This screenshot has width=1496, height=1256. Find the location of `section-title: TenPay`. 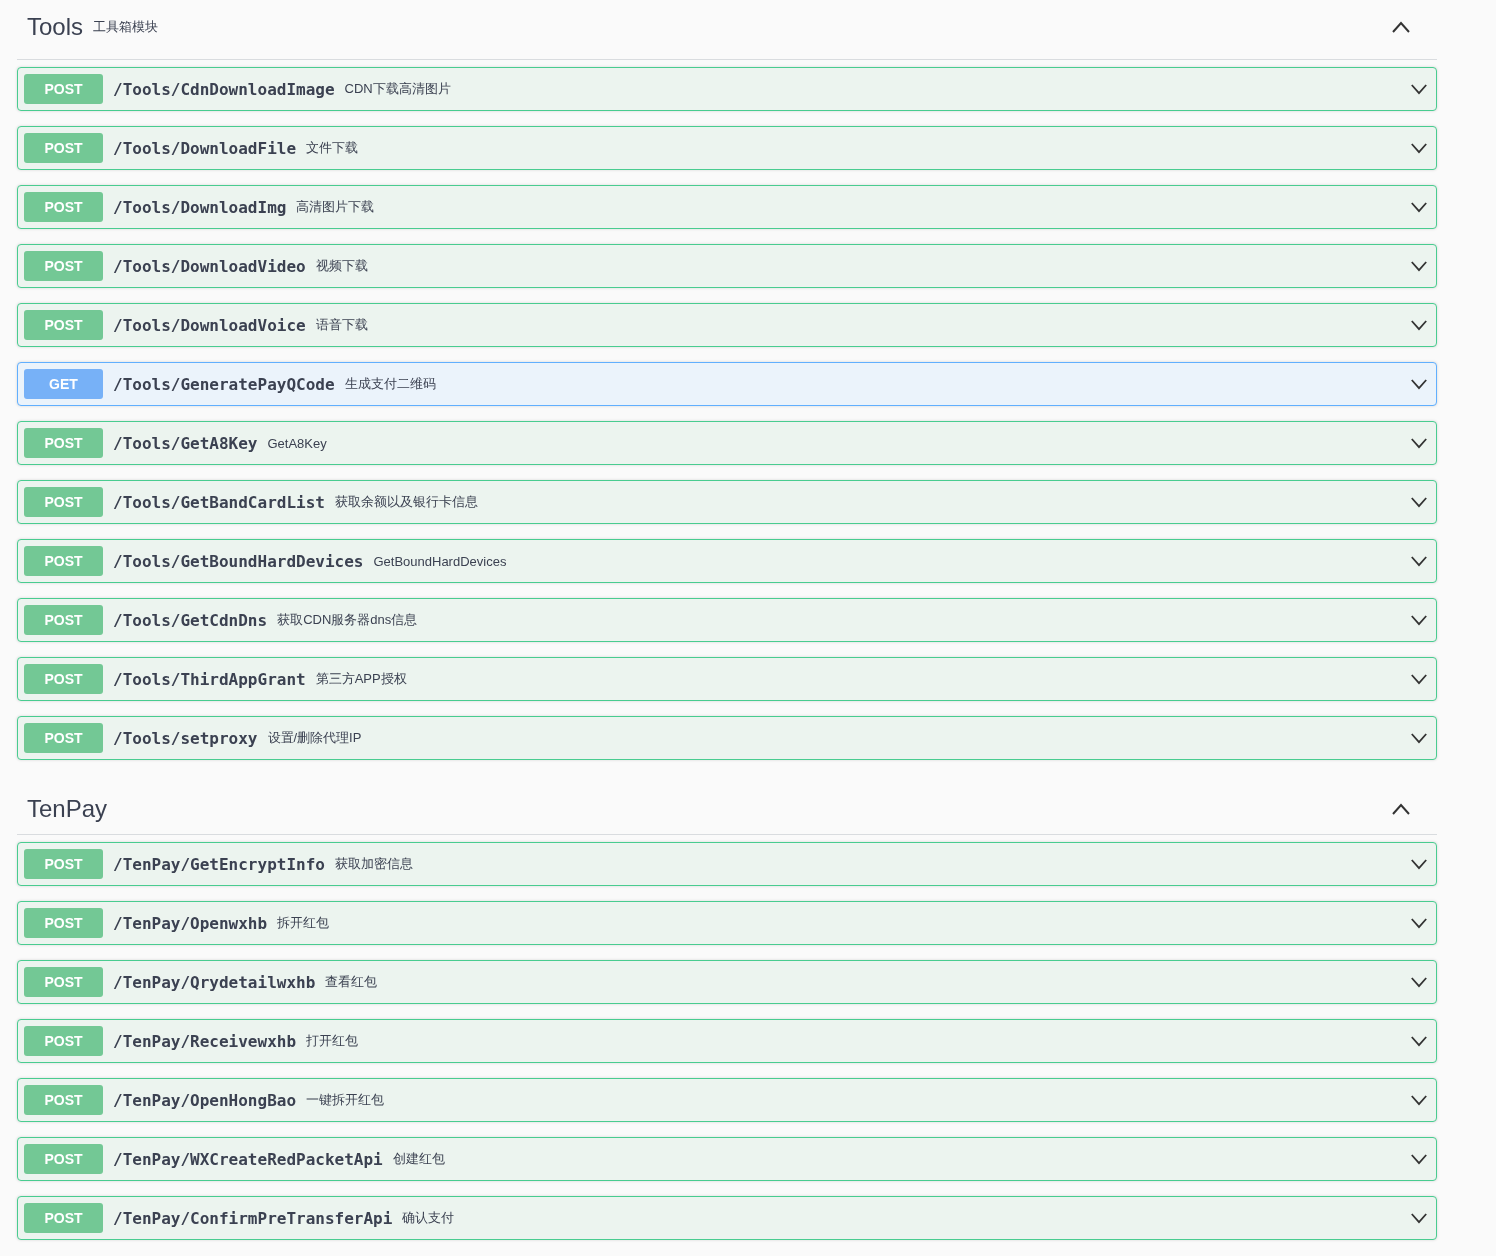

section-title: TenPay is located at coordinates (67, 808).